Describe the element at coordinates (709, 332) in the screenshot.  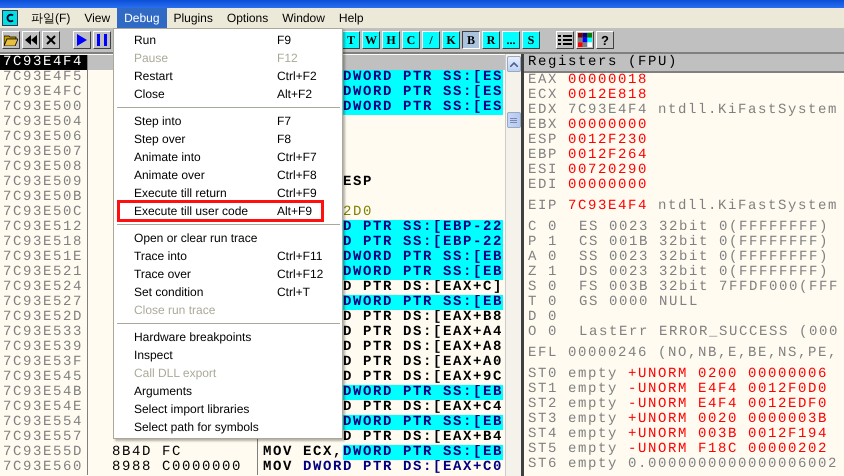
I see `segment-info: LastErr ERROR_SUCCESS (000` at that location.